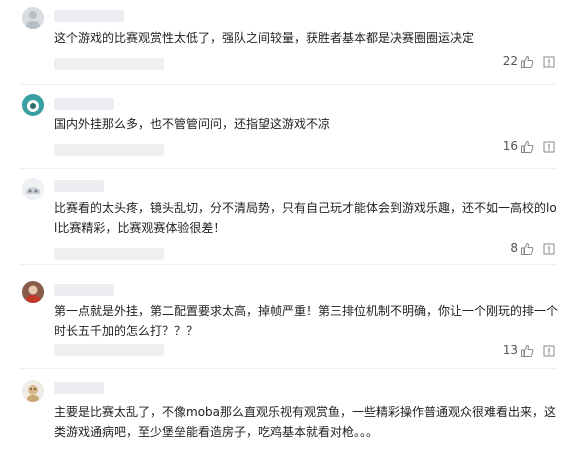 The image size is (574, 473). Describe the element at coordinates (514, 248) in the screenshot. I see `like-count: 8` at that location.